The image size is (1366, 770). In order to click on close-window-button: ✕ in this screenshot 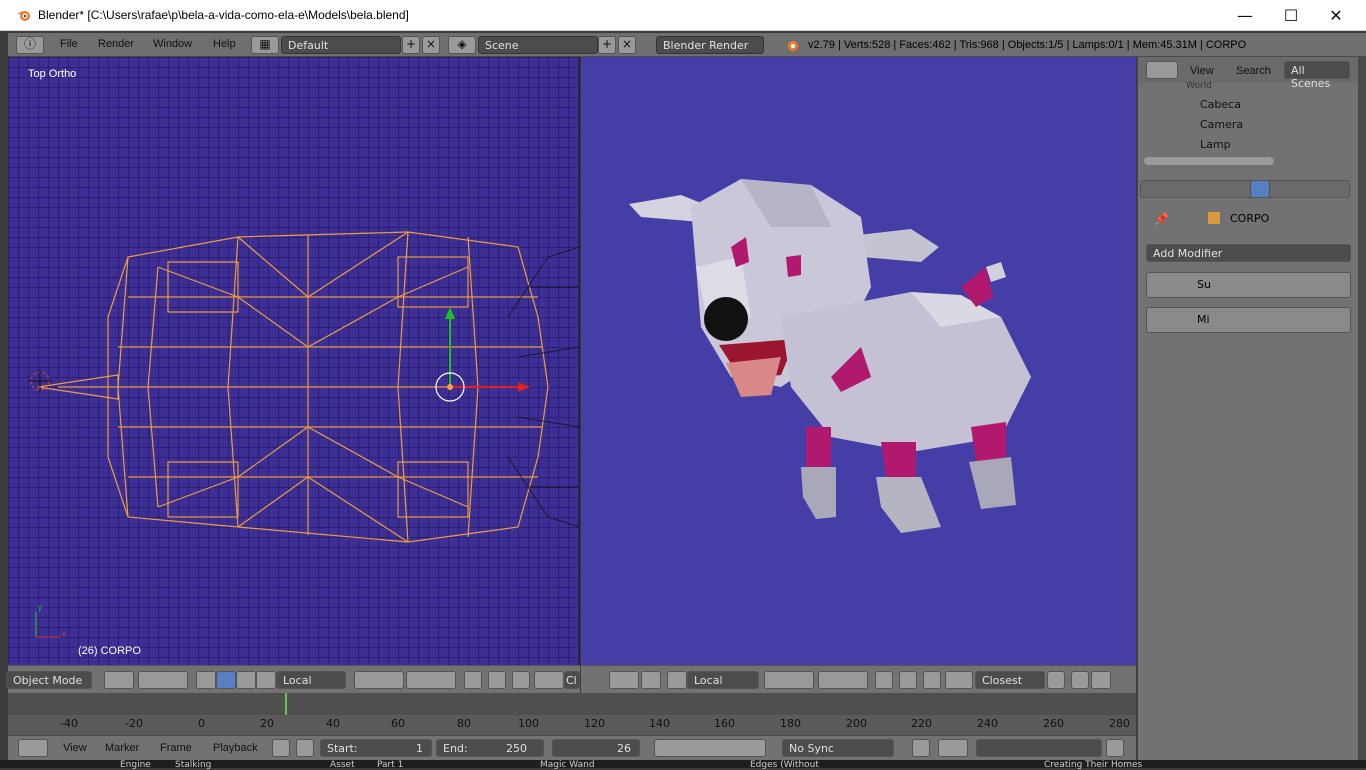, I will do `click(1336, 15)`.